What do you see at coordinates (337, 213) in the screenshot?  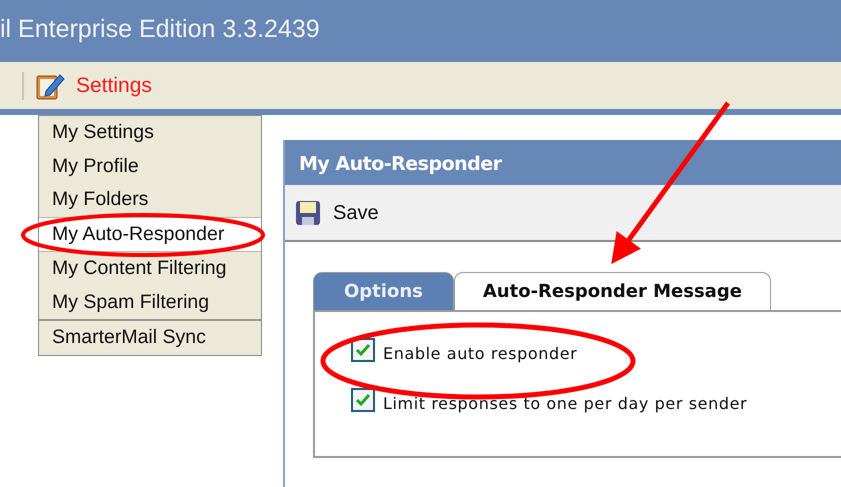 I see `save-button: Save` at bounding box center [337, 213].